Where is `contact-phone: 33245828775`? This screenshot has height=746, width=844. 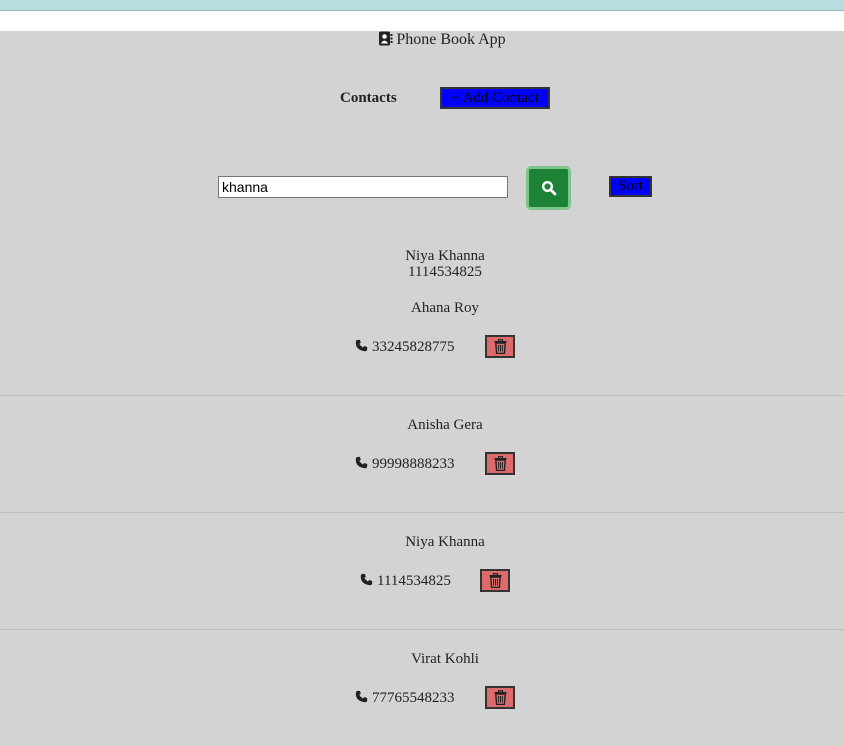 contact-phone: 33245828775 is located at coordinates (405, 347).